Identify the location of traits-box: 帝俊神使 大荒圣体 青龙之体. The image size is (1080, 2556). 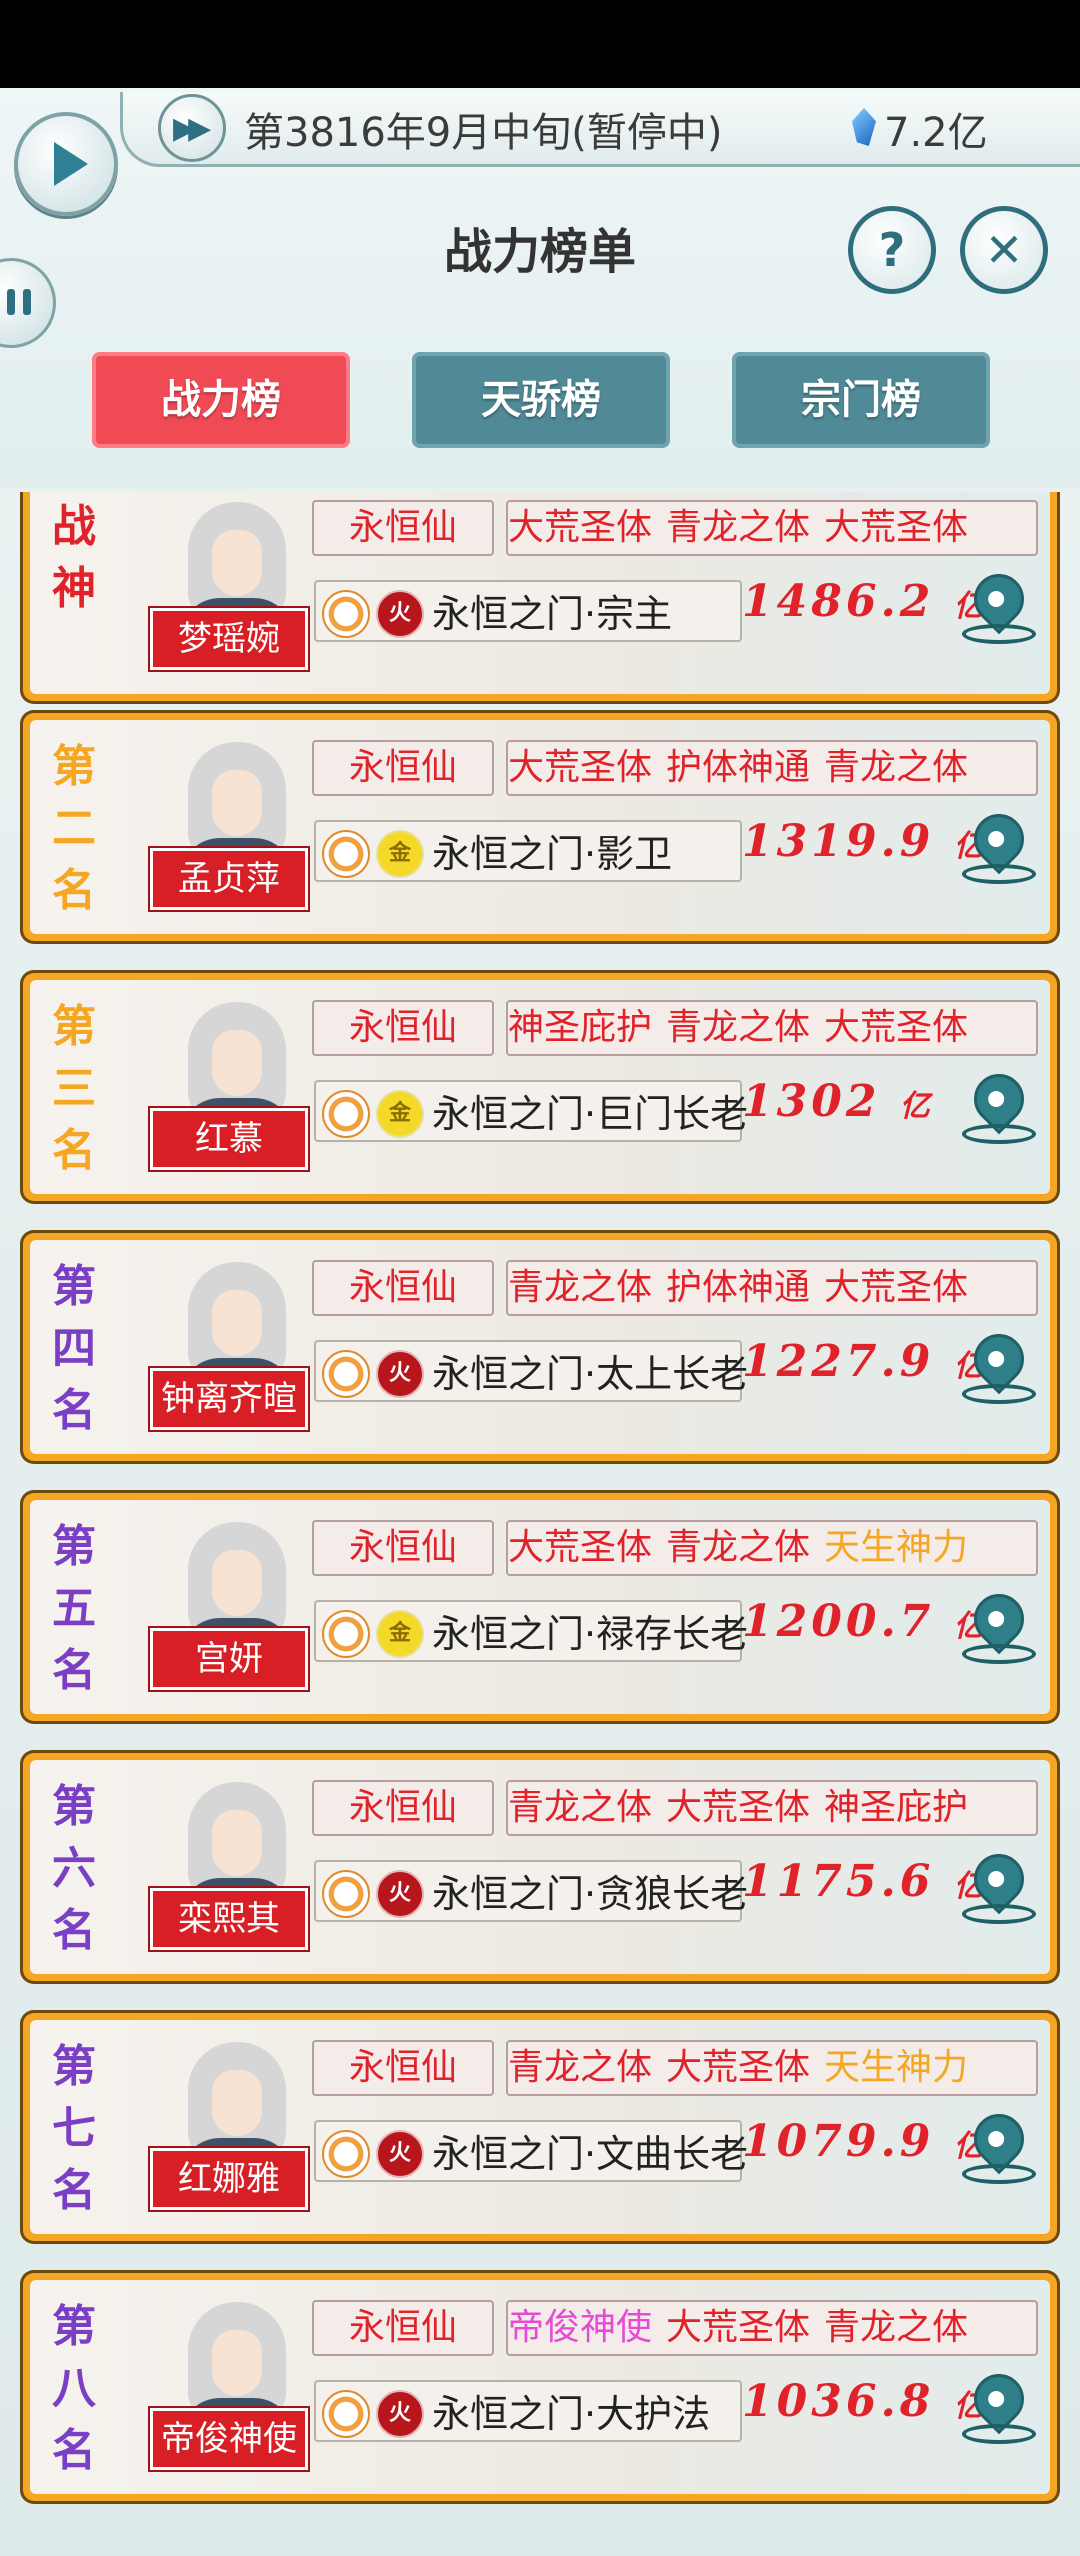
(772, 2328).